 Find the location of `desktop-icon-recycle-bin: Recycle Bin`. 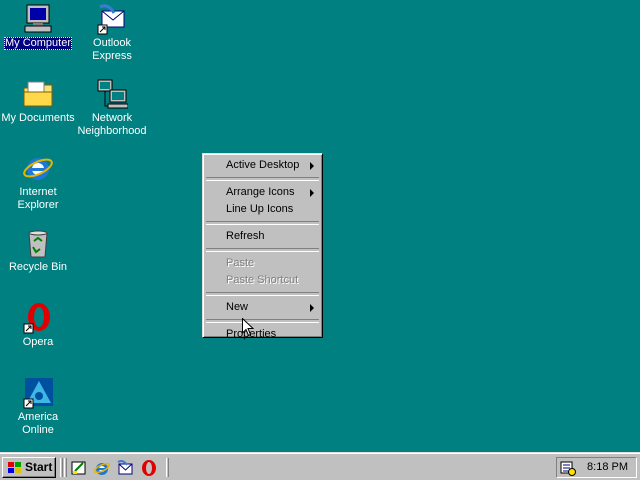

desktop-icon-recycle-bin: Recycle Bin is located at coordinates (38, 250).